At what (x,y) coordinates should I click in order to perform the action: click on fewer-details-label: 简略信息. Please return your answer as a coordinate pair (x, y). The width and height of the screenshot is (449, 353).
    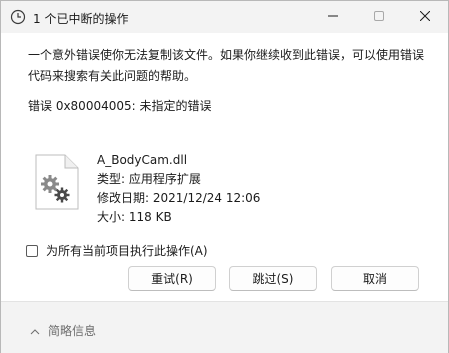
    Looking at the image, I should click on (72, 330).